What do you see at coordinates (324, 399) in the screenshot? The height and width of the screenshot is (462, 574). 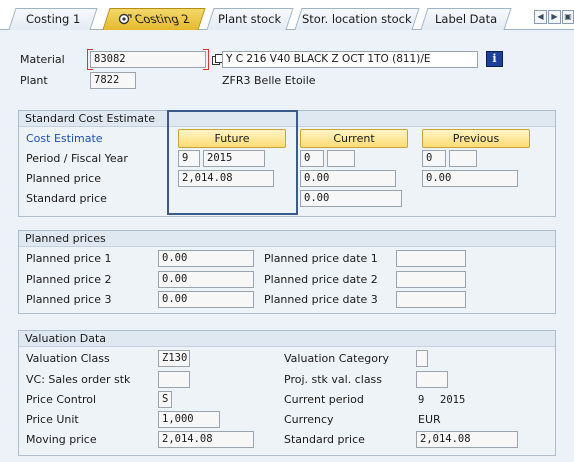 I see `current-period-label: Current period` at bounding box center [324, 399].